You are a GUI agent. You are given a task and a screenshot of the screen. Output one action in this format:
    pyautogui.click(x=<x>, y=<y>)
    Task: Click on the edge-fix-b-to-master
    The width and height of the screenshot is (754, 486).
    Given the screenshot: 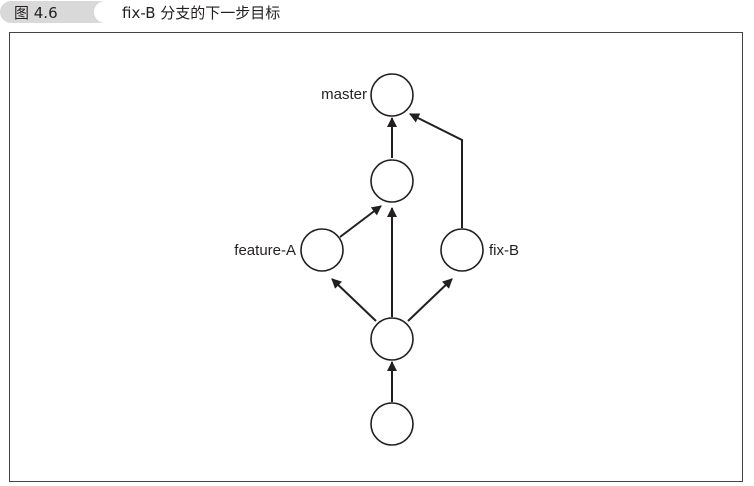 What is the action you would take?
    pyautogui.click(x=436, y=170)
    